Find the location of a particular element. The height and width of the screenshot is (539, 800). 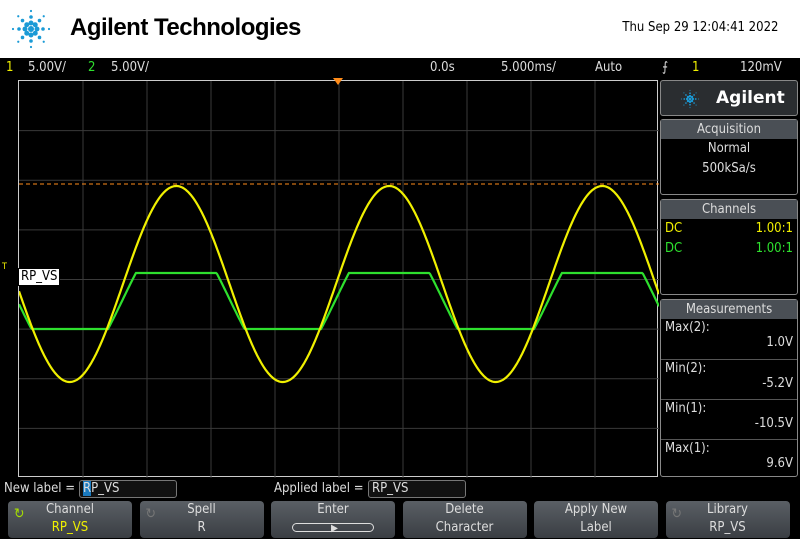

agilent-logo-panel: Agilent is located at coordinates (729, 98).